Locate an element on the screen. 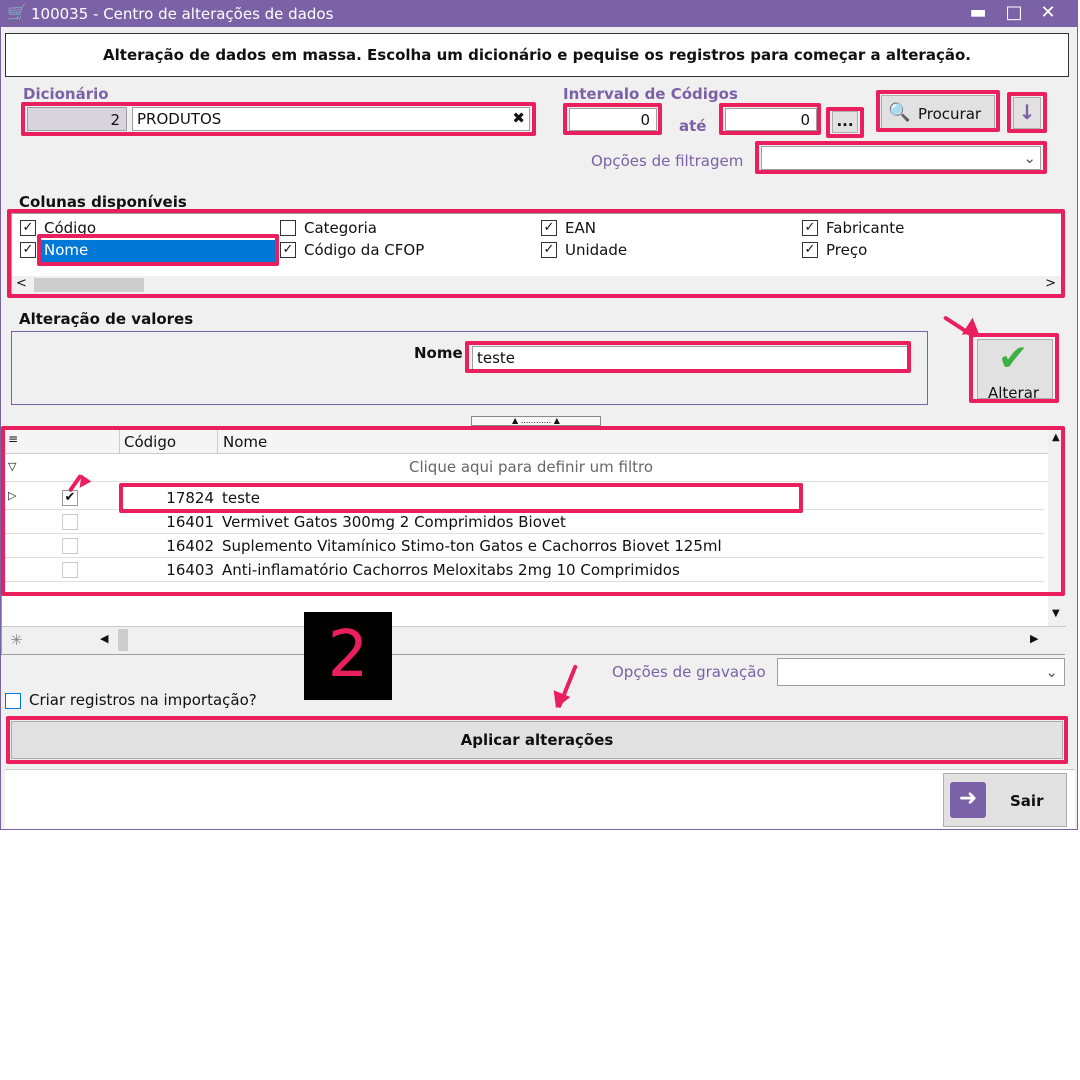 This screenshot has height=1080, width=1080. step-number-badge: 2 is located at coordinates (348, 656).